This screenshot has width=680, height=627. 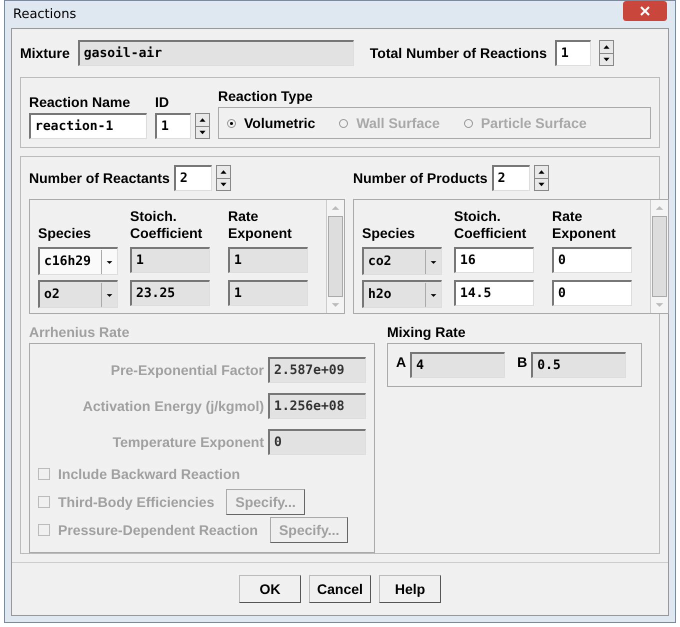 What do you see at coordinates (136, 502) in the screenshot?
I see `checkbox-label: Third-Body Efficiencies` at bounding box center [136, 502].